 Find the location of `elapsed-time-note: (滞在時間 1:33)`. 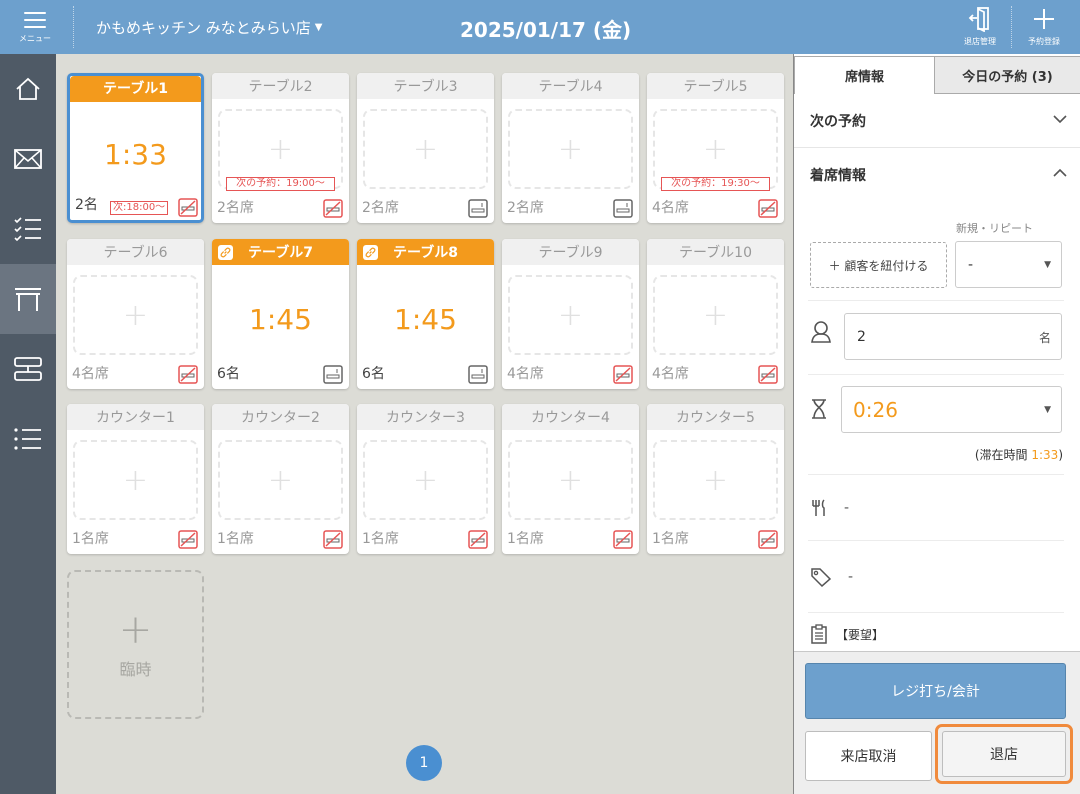

elapsed-time-note: (滞在時間 1:33) is located at coordinates (1019, 454).